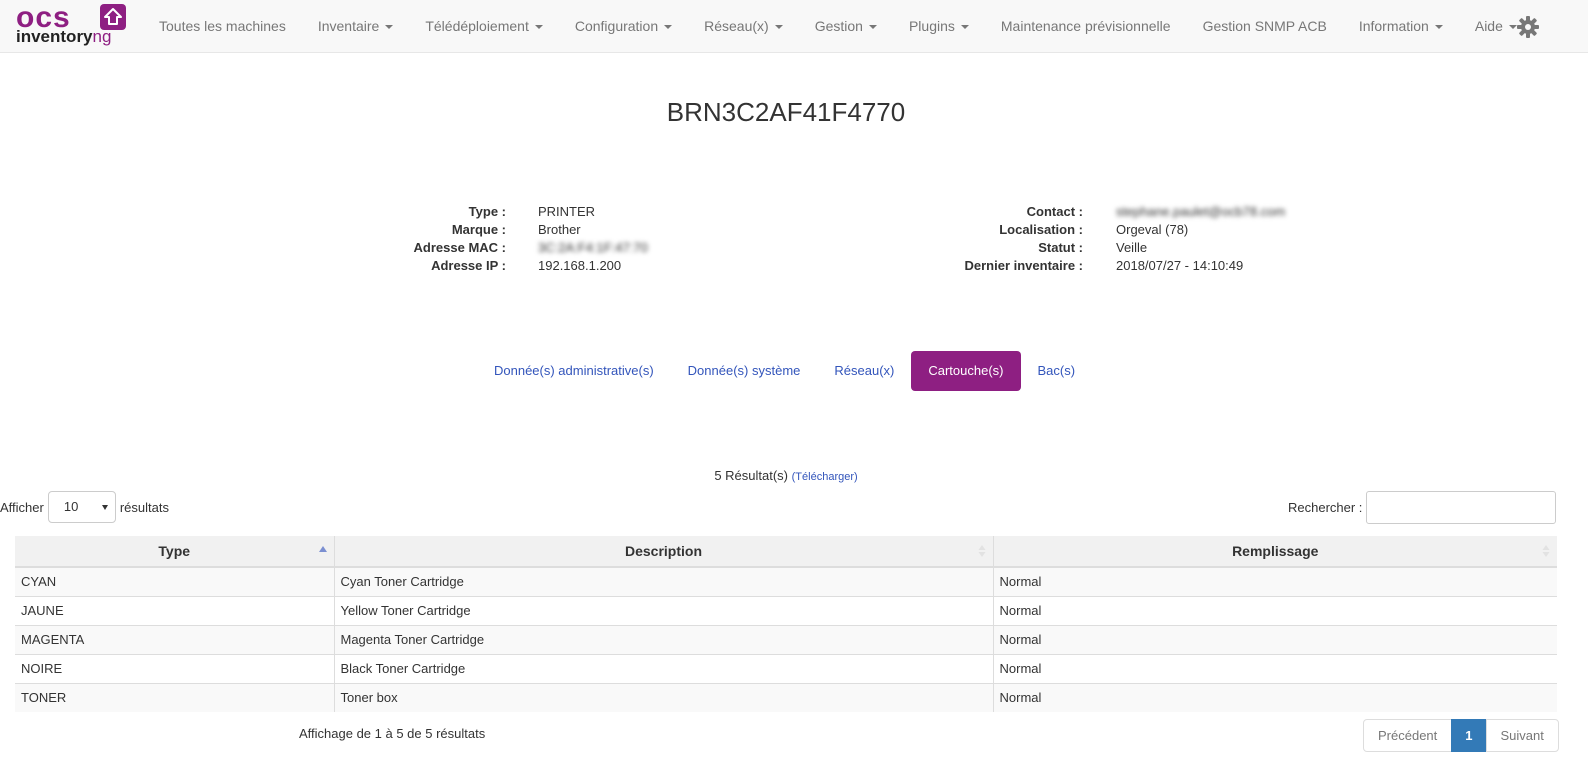  What do you see at coordinates (663, 552) in the screenshot?
I see `column-header-description: Description` at bounding box center [663, 552].